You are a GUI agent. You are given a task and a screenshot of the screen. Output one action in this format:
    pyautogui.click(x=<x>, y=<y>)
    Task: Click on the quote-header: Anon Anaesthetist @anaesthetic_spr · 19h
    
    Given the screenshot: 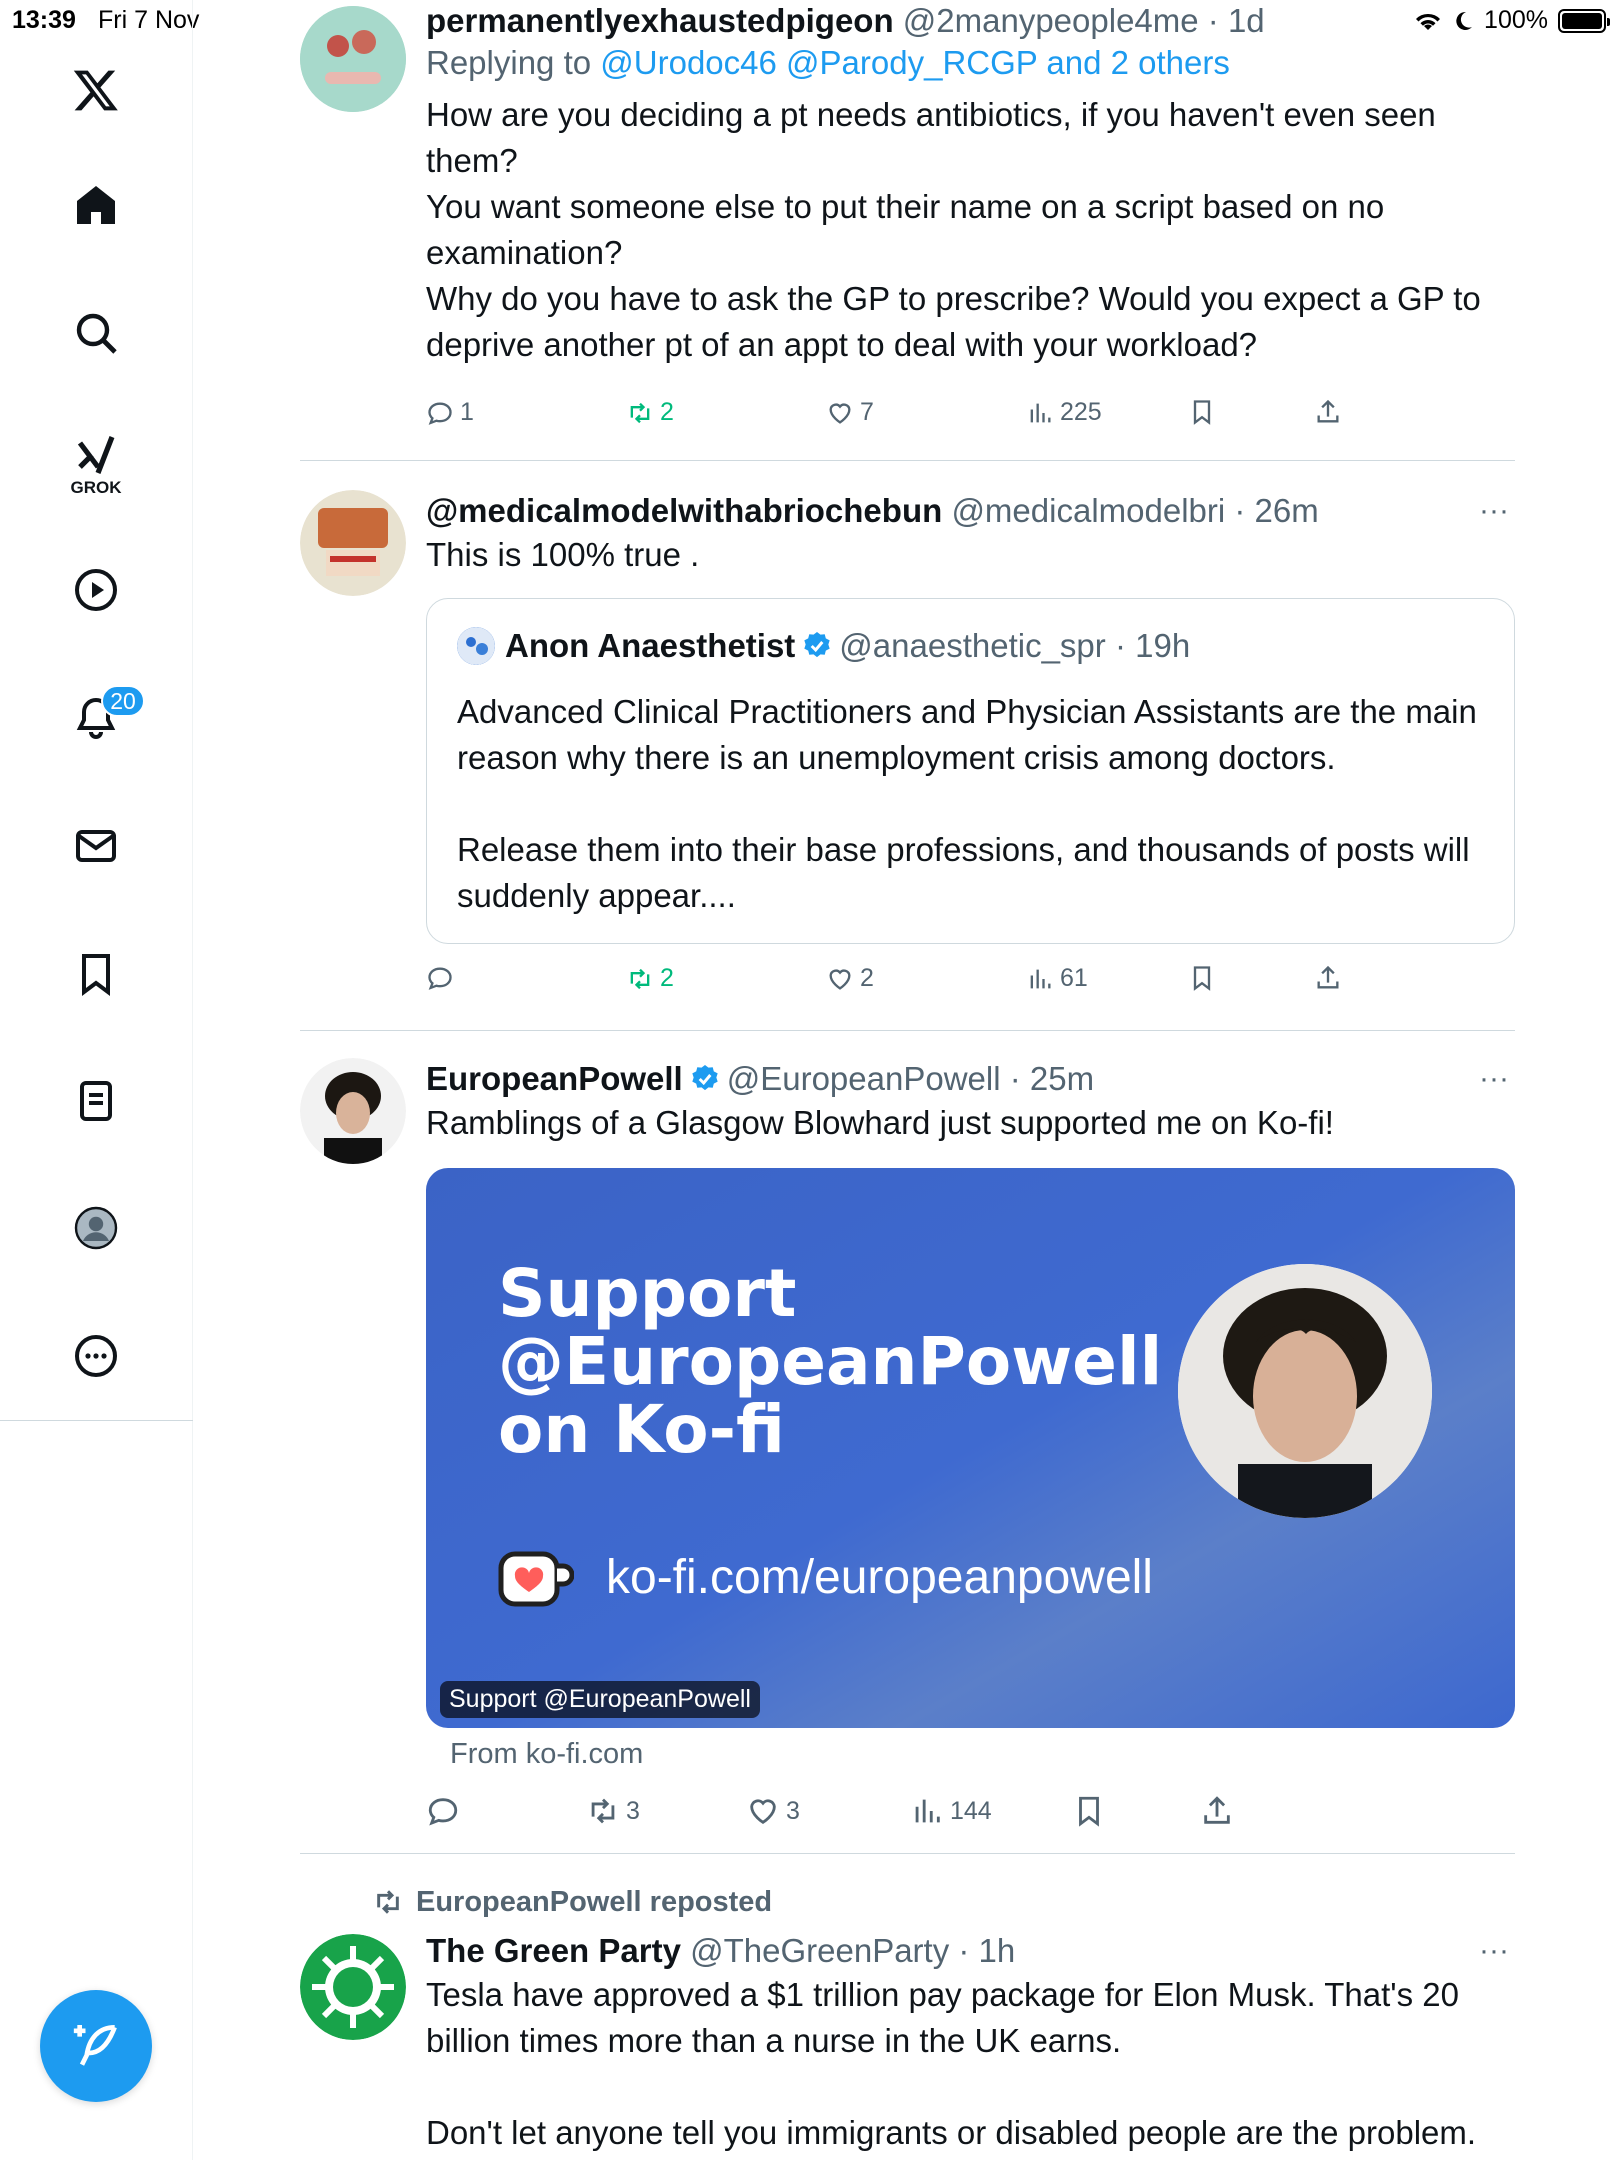 What is the action you would take?
    pyautogui.click(x=823, y=646)
    